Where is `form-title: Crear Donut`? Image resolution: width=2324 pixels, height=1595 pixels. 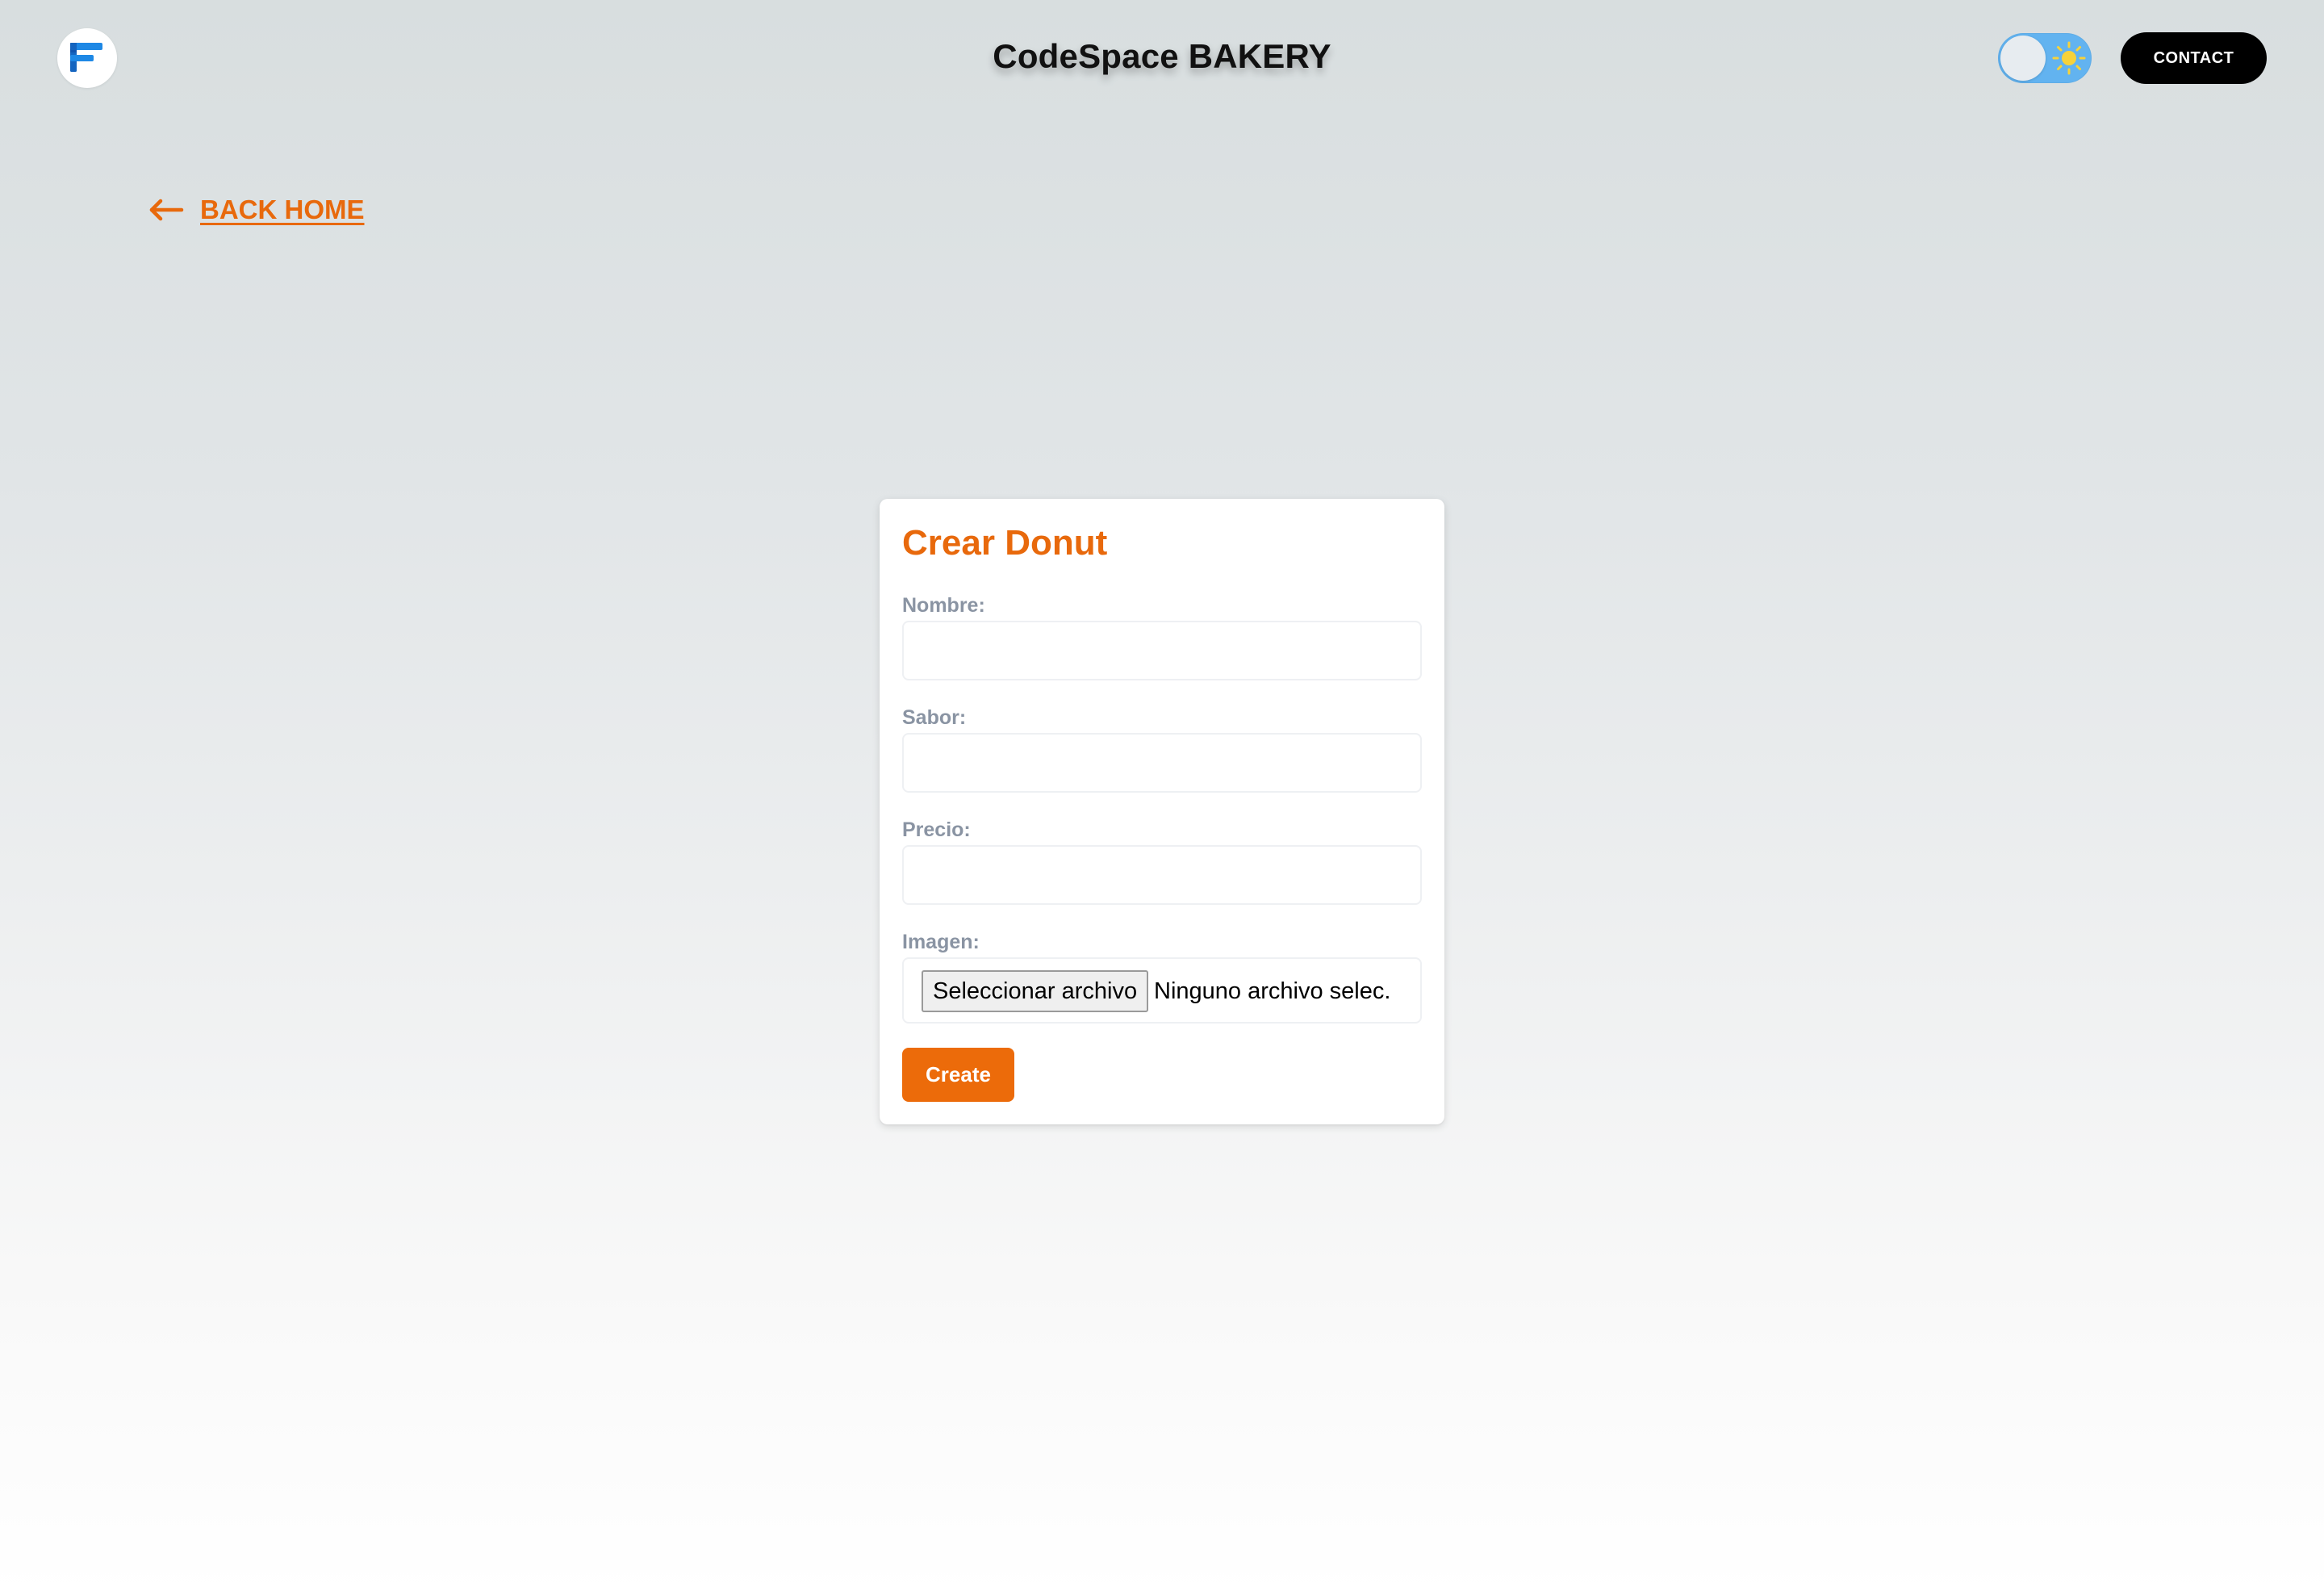 form-title: Crear Donut is located at coordinates (1005, 543).